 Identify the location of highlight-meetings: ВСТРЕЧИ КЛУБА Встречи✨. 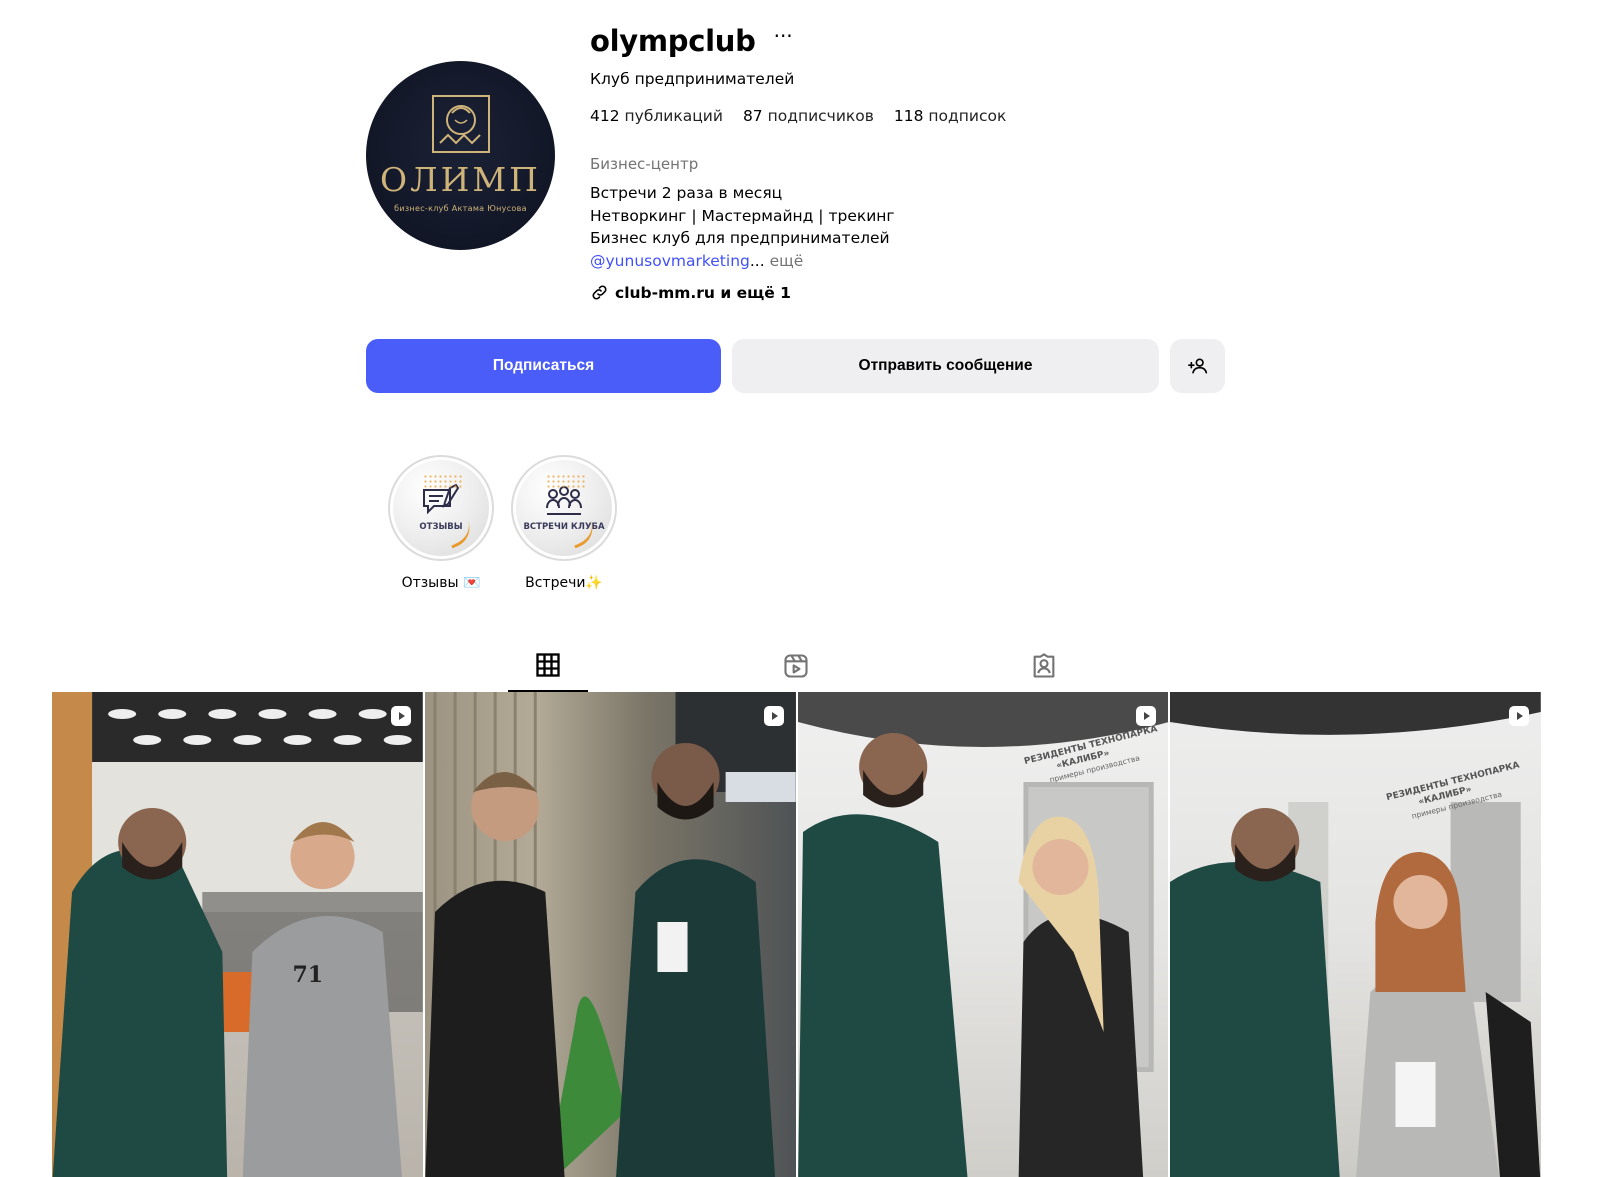
(564, 523).